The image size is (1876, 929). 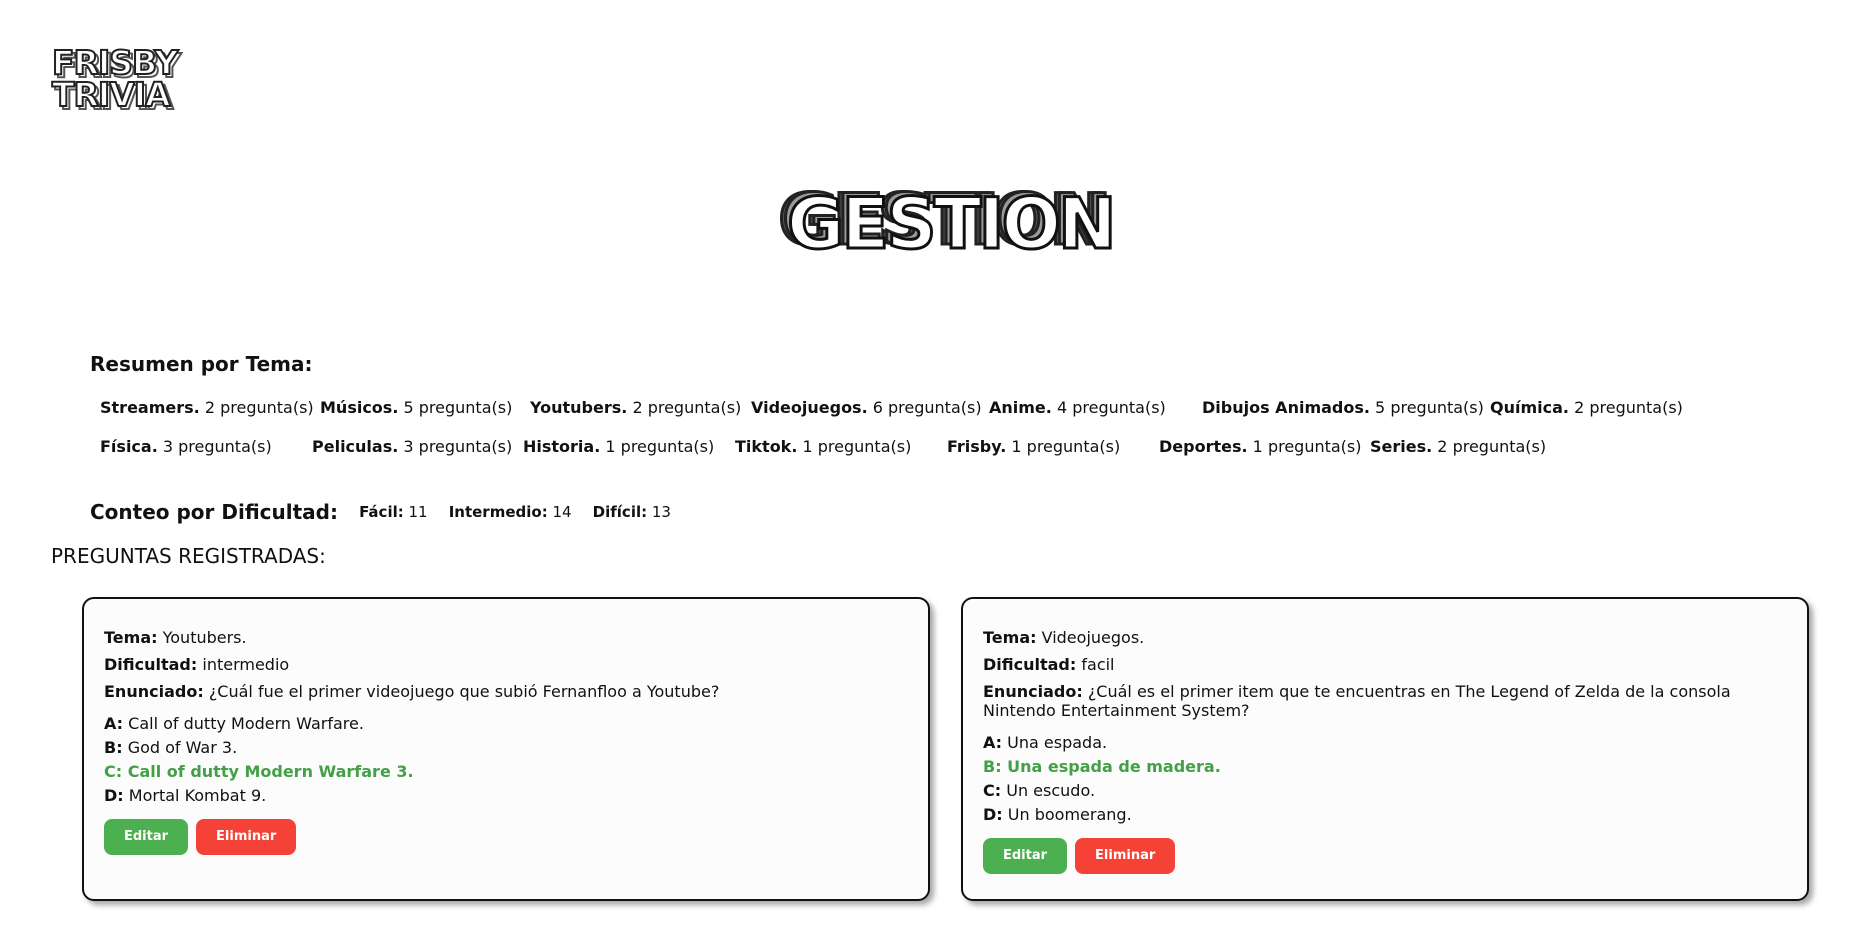 I want to click on page-title-container: GESTION GESTION GESTION, so click(x=938, y=224).